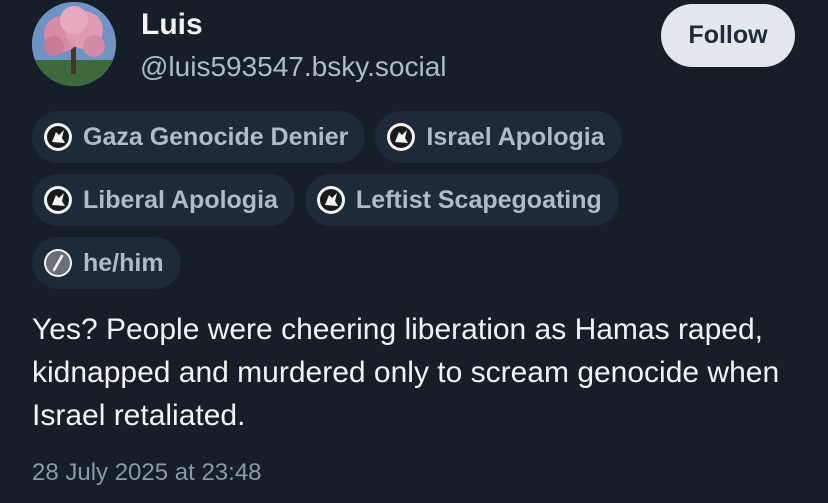 The height and width of the screenshot is (503, 828). I want to click on labels-row: Gaza Genocide Denier Israel Apologia, so click(392, 137).